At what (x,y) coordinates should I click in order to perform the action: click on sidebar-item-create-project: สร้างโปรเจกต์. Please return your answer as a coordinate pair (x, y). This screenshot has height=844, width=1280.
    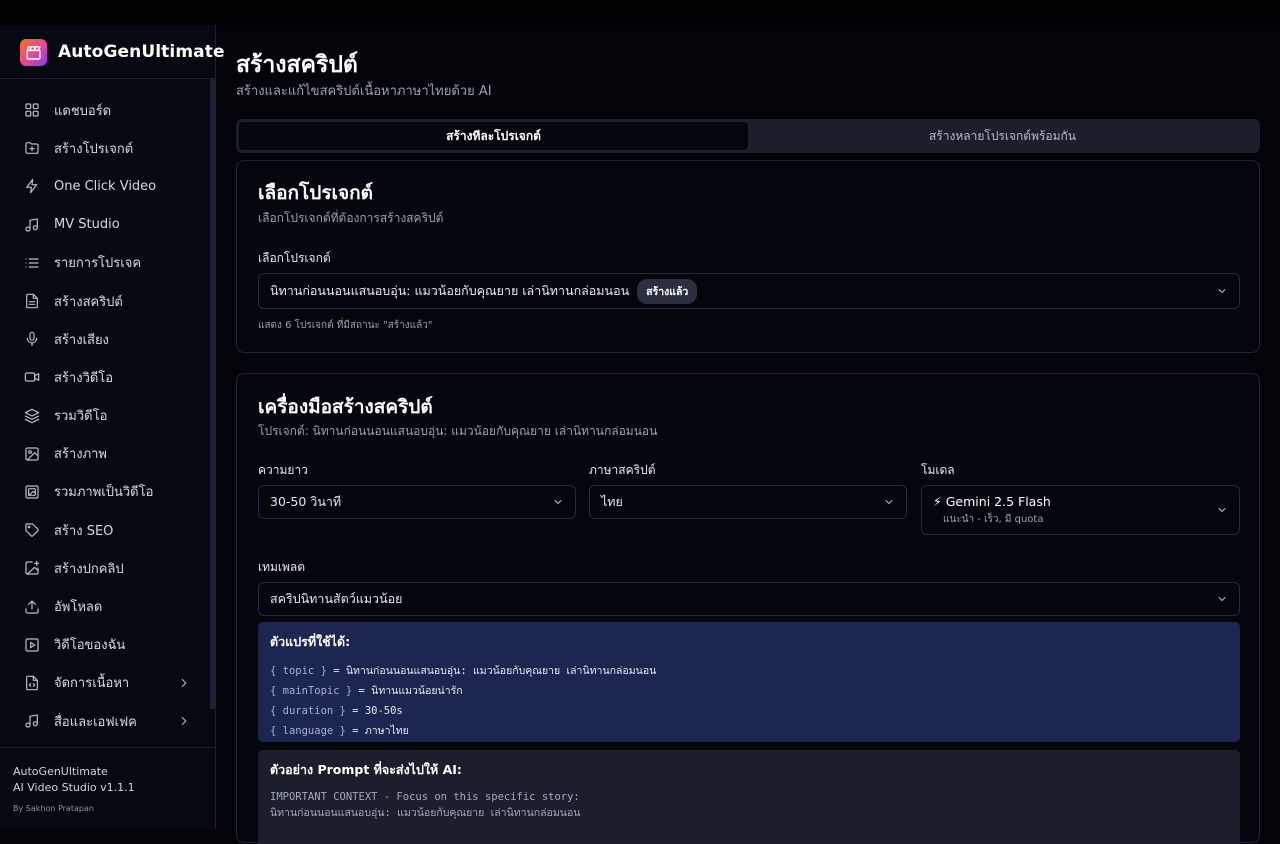
    Looking at the image, I should click on (105, 148).